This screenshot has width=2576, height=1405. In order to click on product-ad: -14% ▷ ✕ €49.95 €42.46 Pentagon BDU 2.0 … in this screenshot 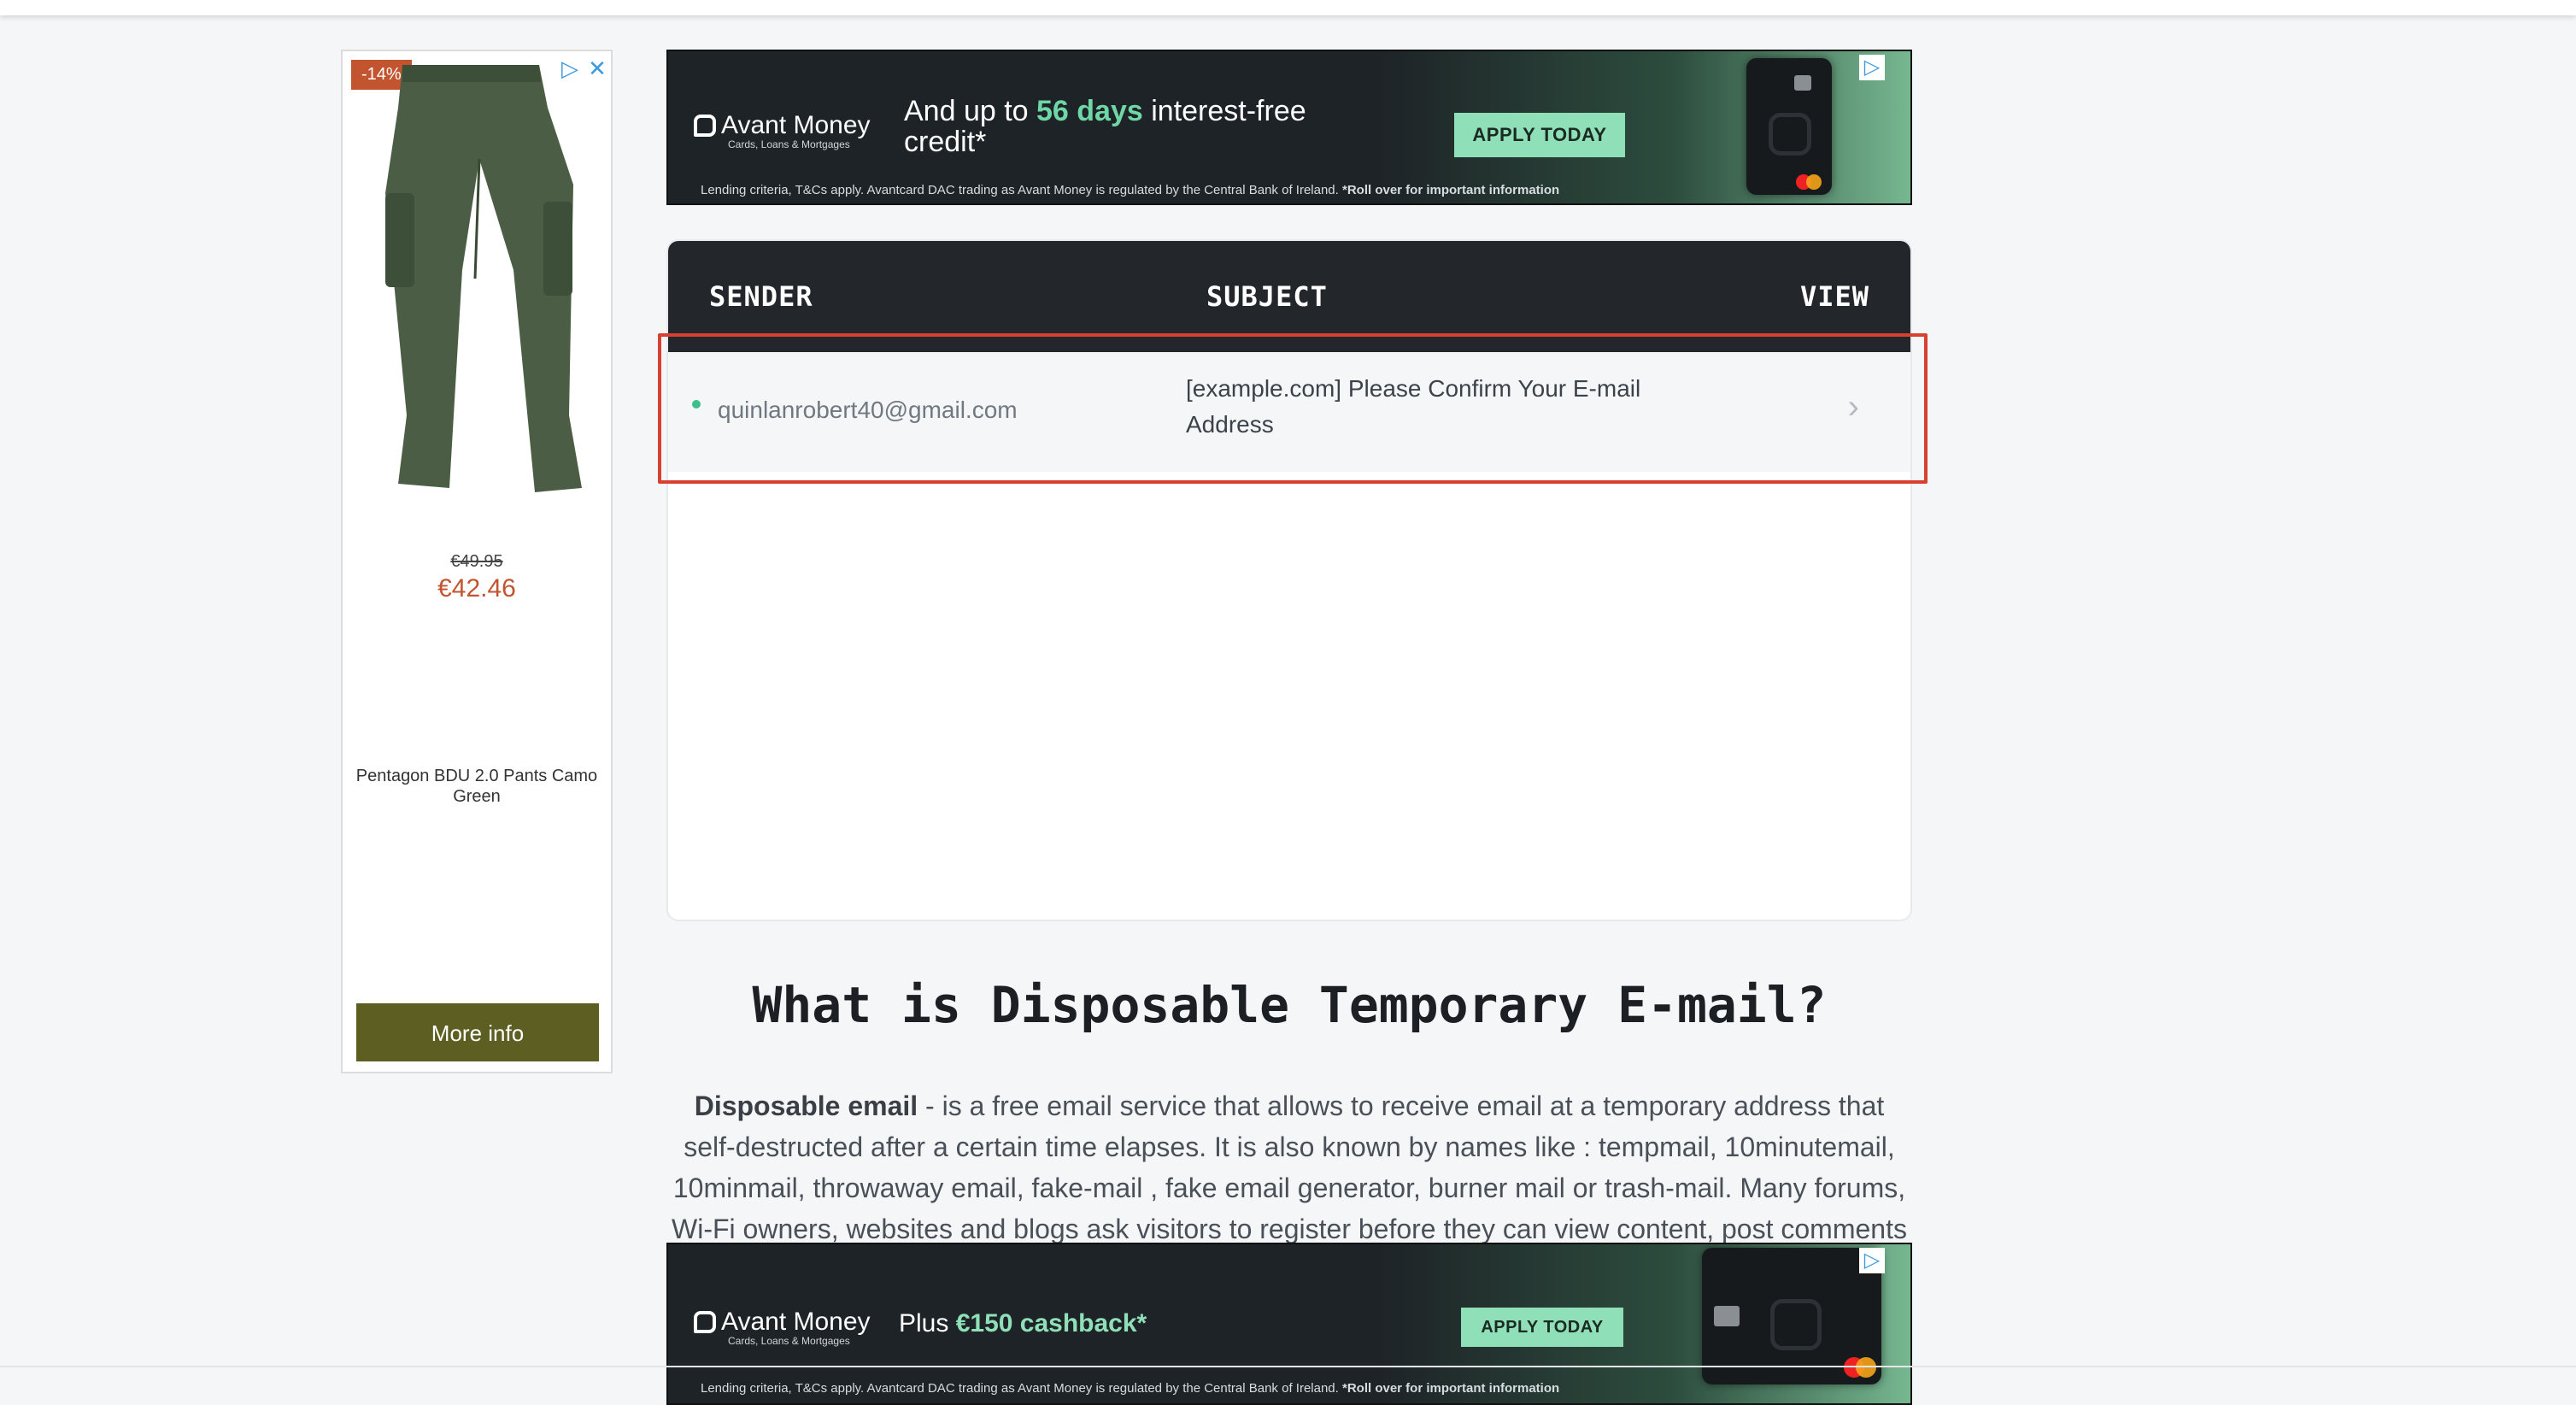, I will do `click(477, 561)`.